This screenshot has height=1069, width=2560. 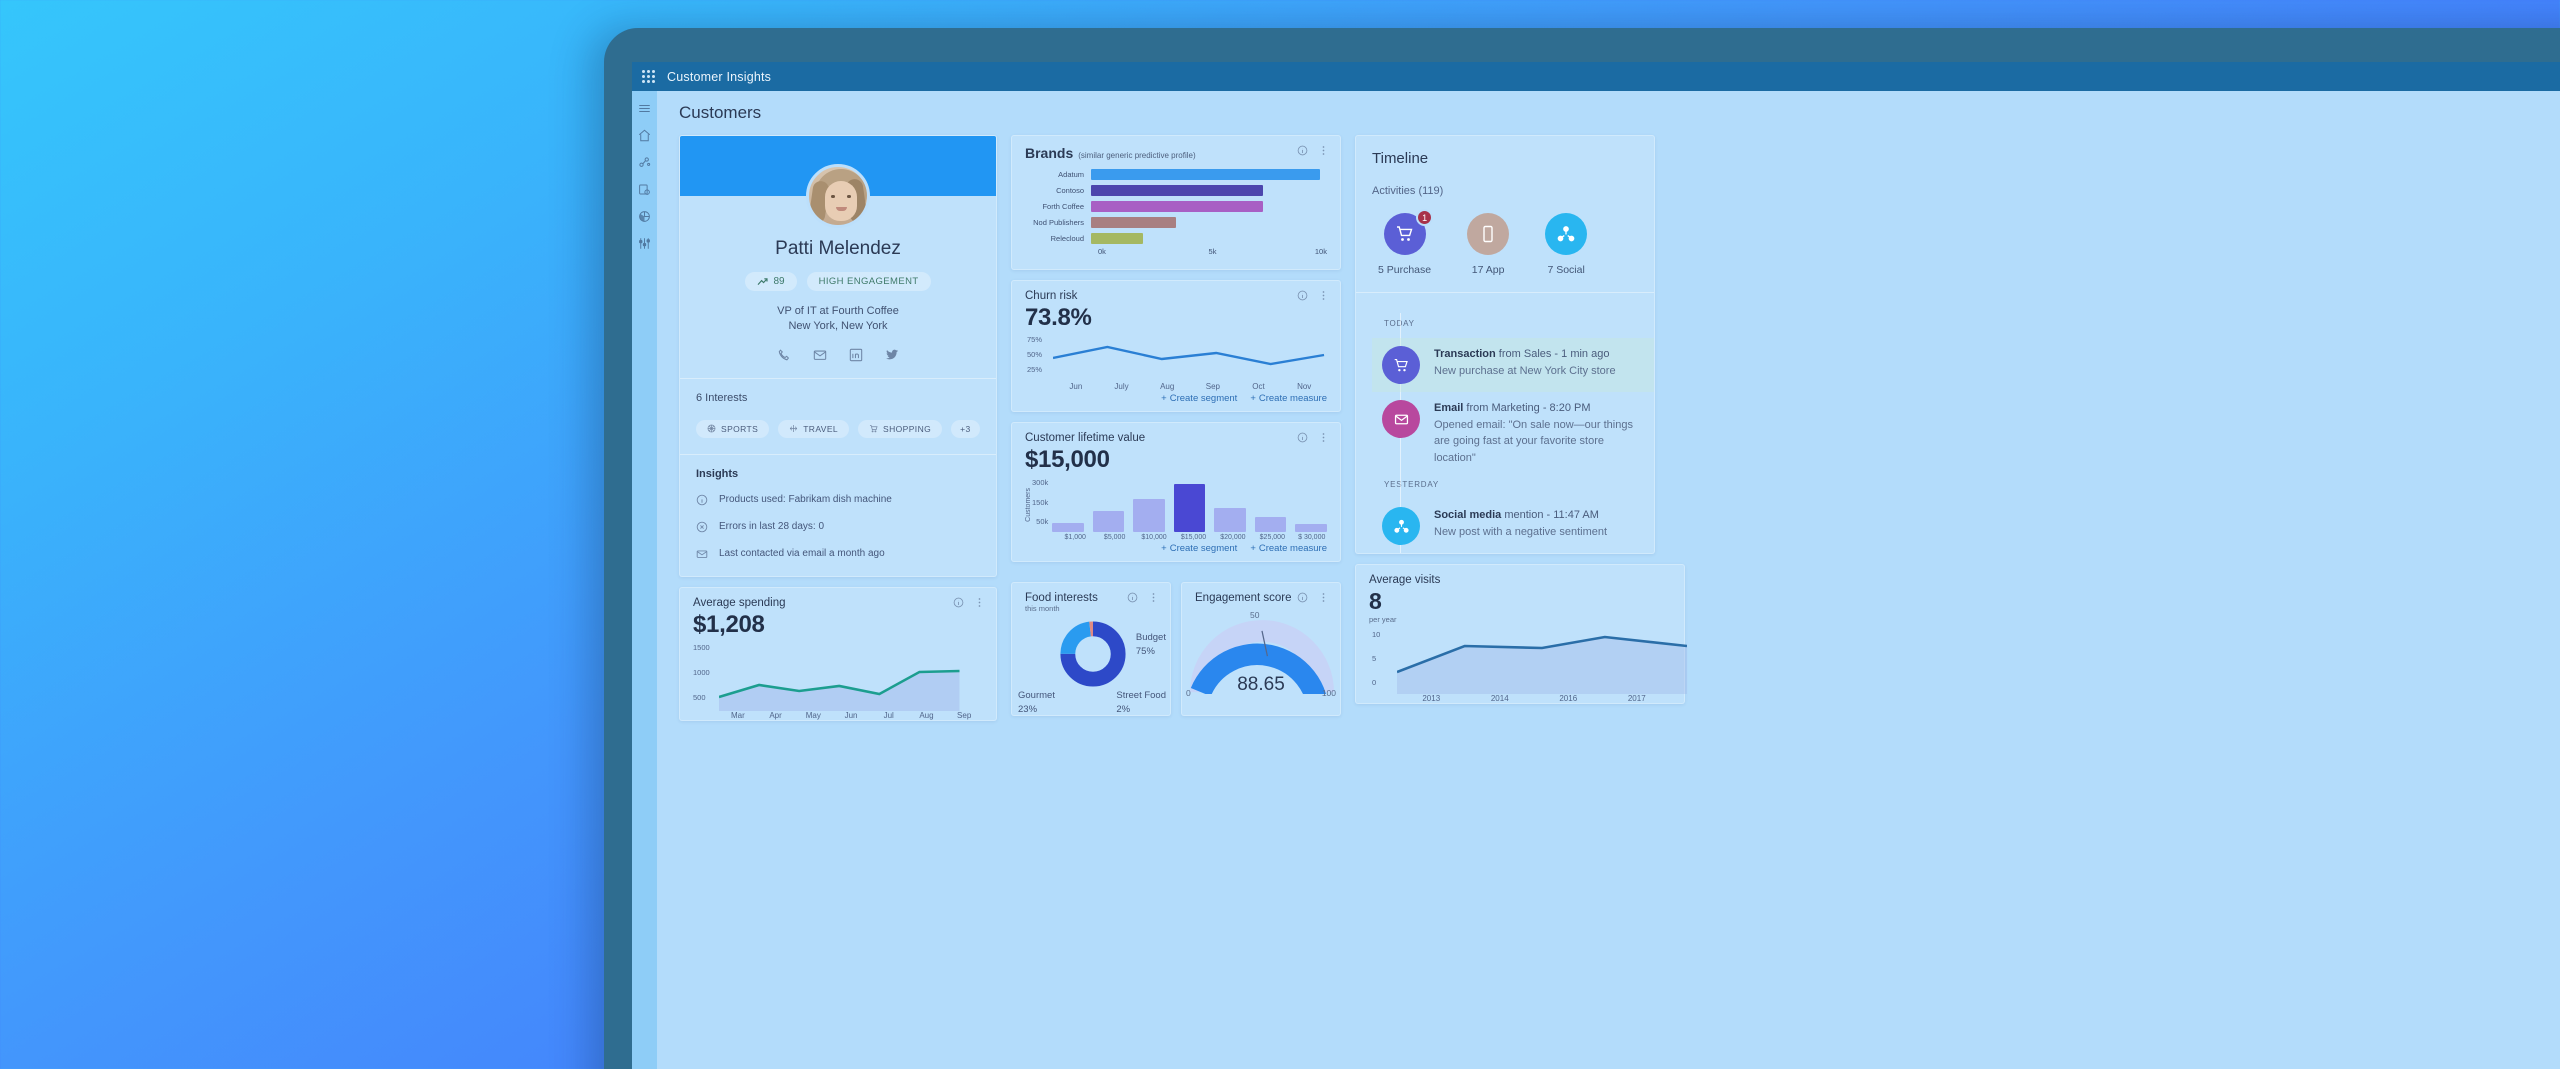 What do you see at coordinates (838, 248) in the screenshot?
I see `profile-name: Patti Melendez` at bounding box center [838, 248].